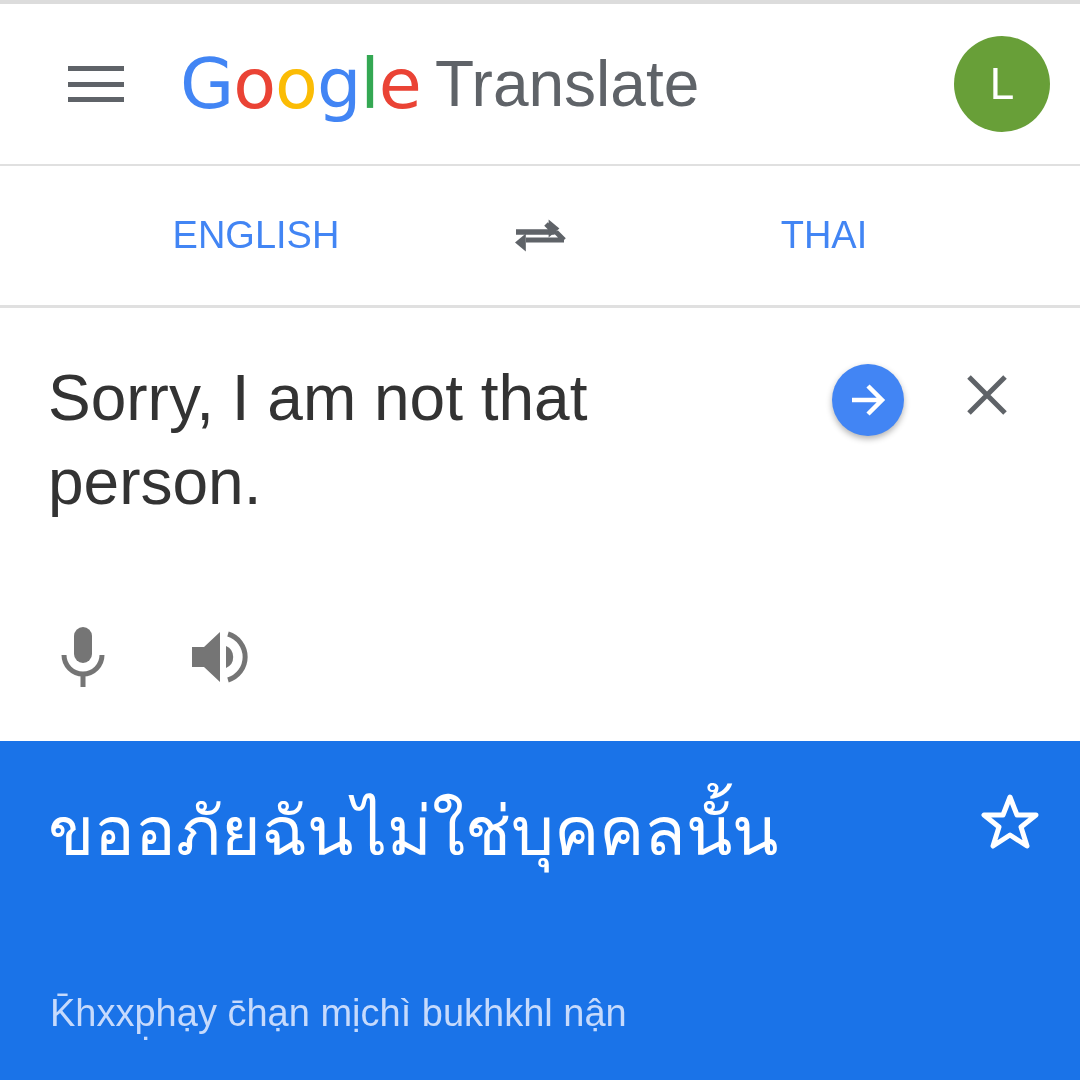 The image size is (1080, 1080). I want to click on user-avatar: L, so click(1002, 84).